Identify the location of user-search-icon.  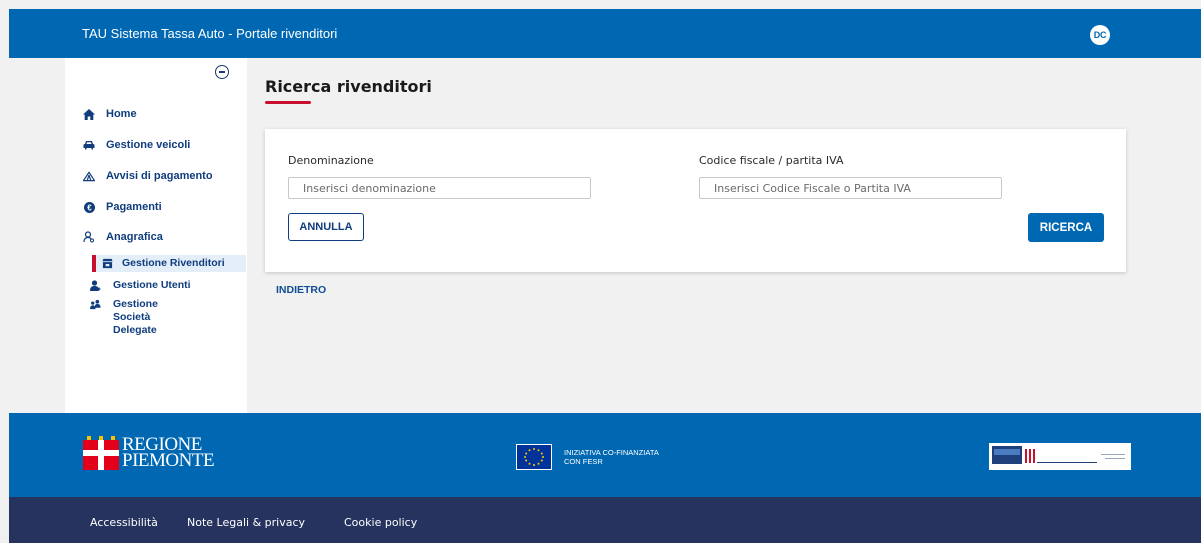
(89, 237).